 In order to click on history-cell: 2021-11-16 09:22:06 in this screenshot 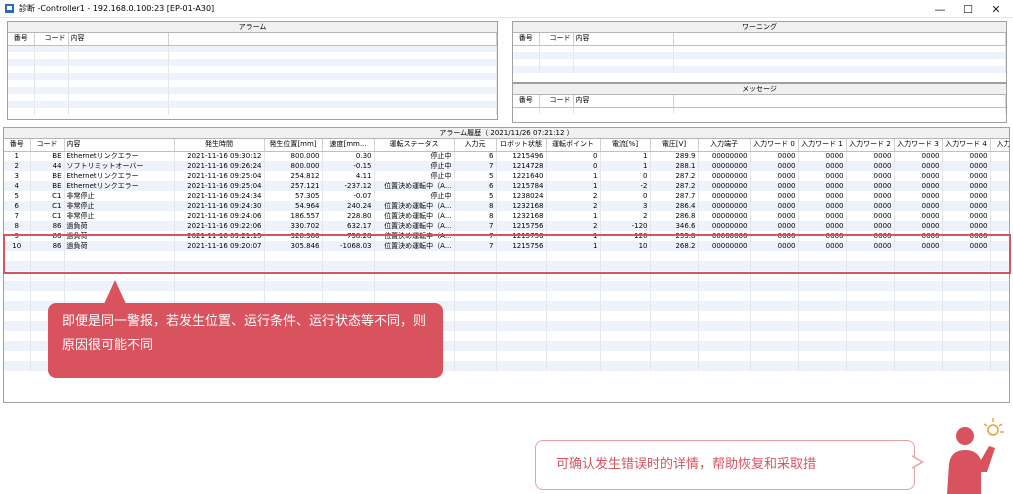, I will do `click(219, 226)`.